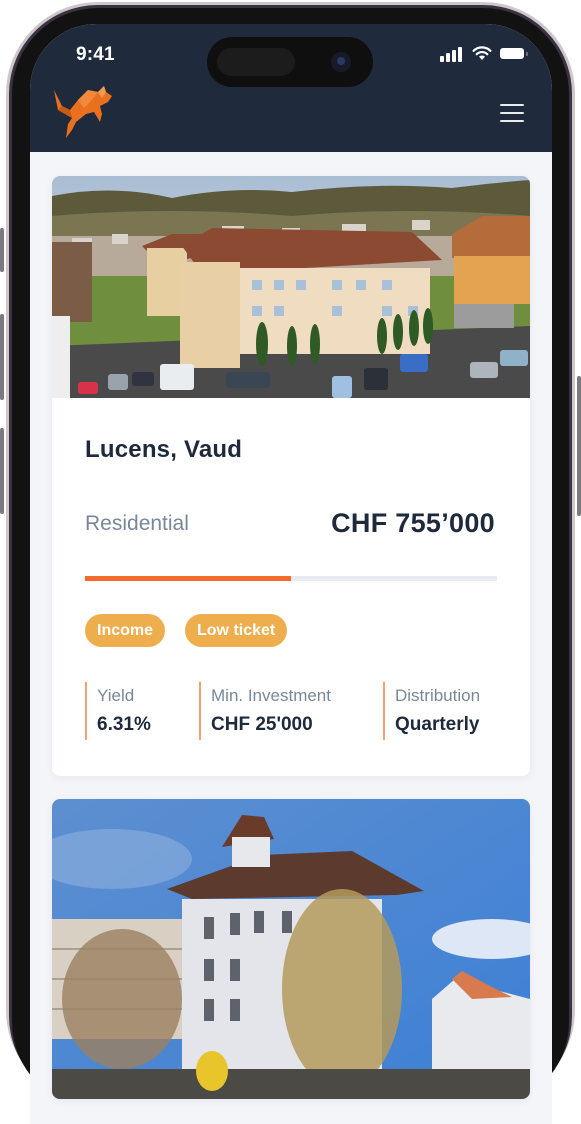 This screenshot has height=1124, width=581. What do you see at coordinates (513, 115) in the screenshot?
I see `hamburger-menu-icon` at bounding box center [513, 115].